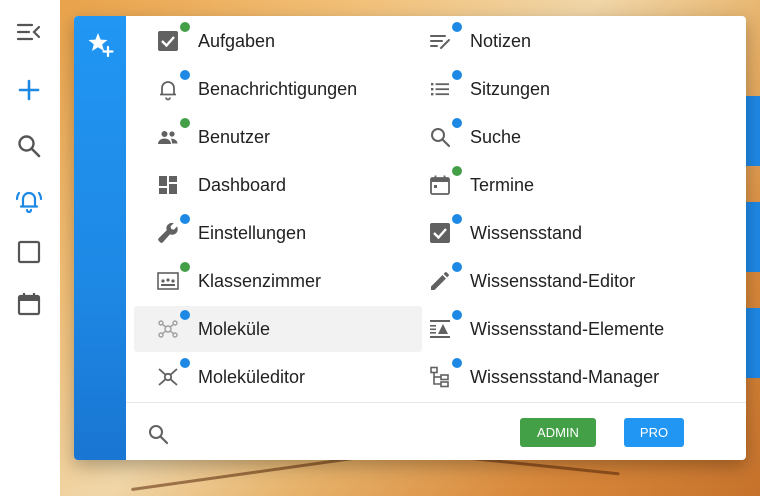 This screenshot has width=760, height=496. I want to click on notes-icon, so click(440, 41).